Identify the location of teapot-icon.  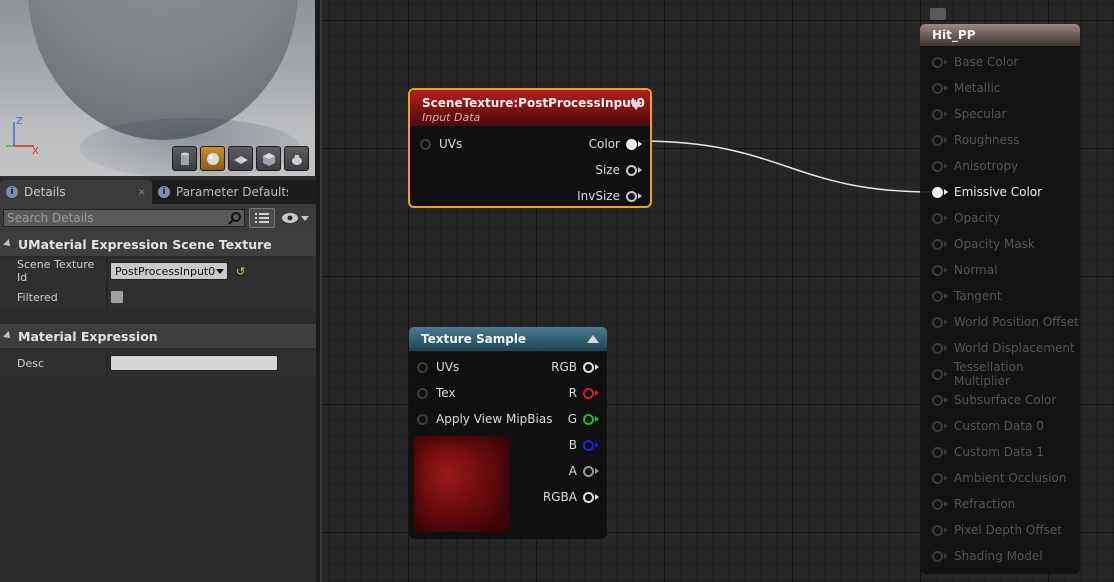
(296, 158).